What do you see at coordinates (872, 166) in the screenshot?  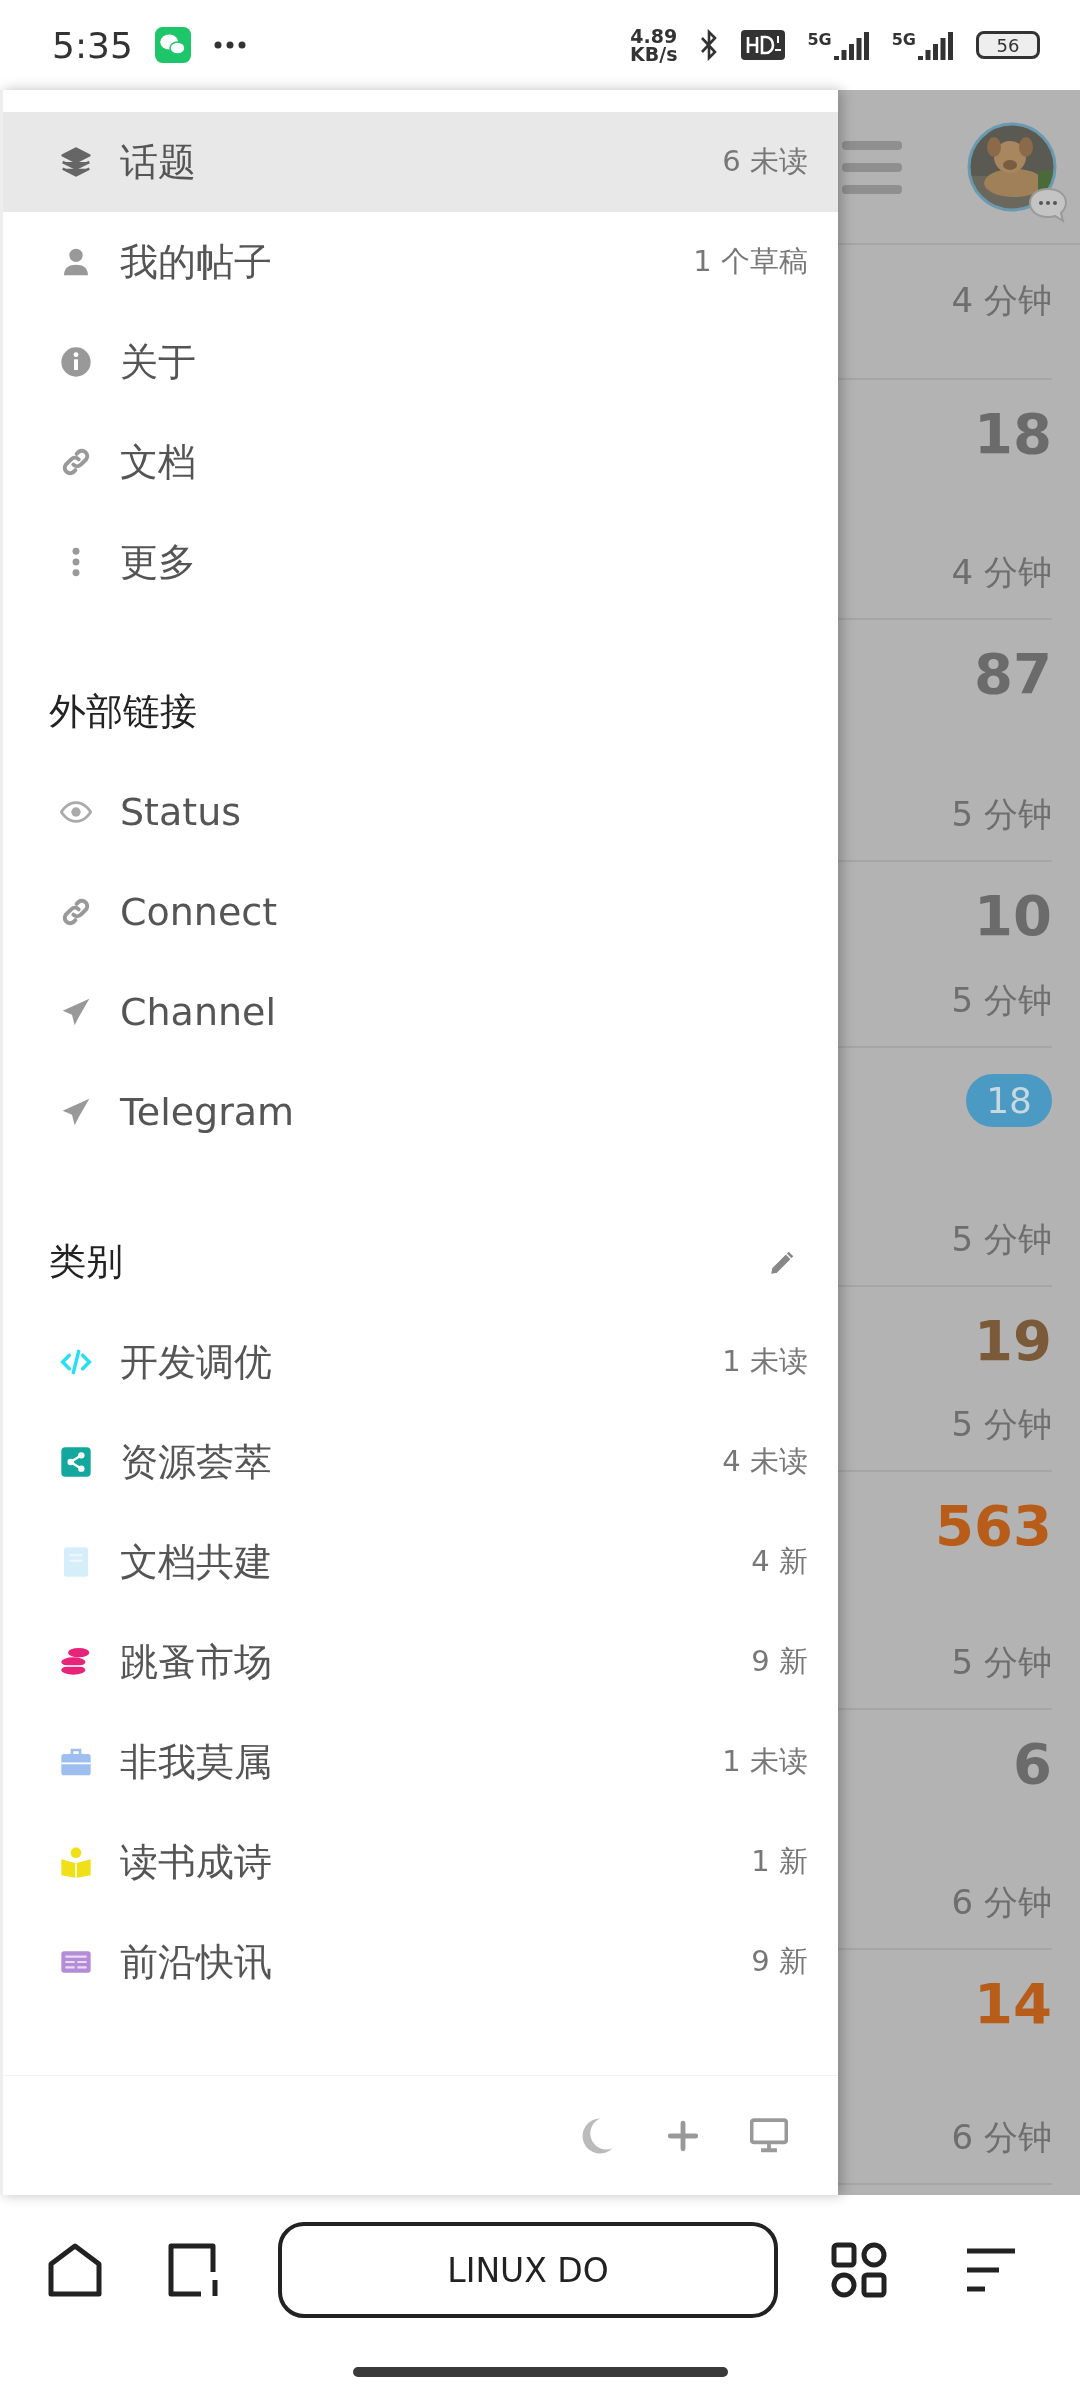 I see `hamburger-icon` at bounding box center [872, 166].